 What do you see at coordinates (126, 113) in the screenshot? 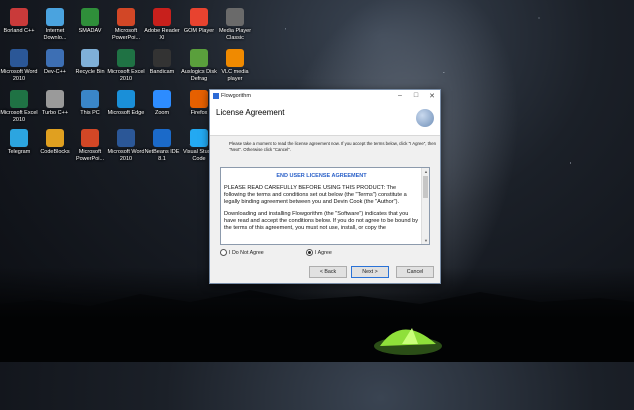
I see `desktop-shortcut-label: Microsoft Edge` at bounding box center [126, 113].